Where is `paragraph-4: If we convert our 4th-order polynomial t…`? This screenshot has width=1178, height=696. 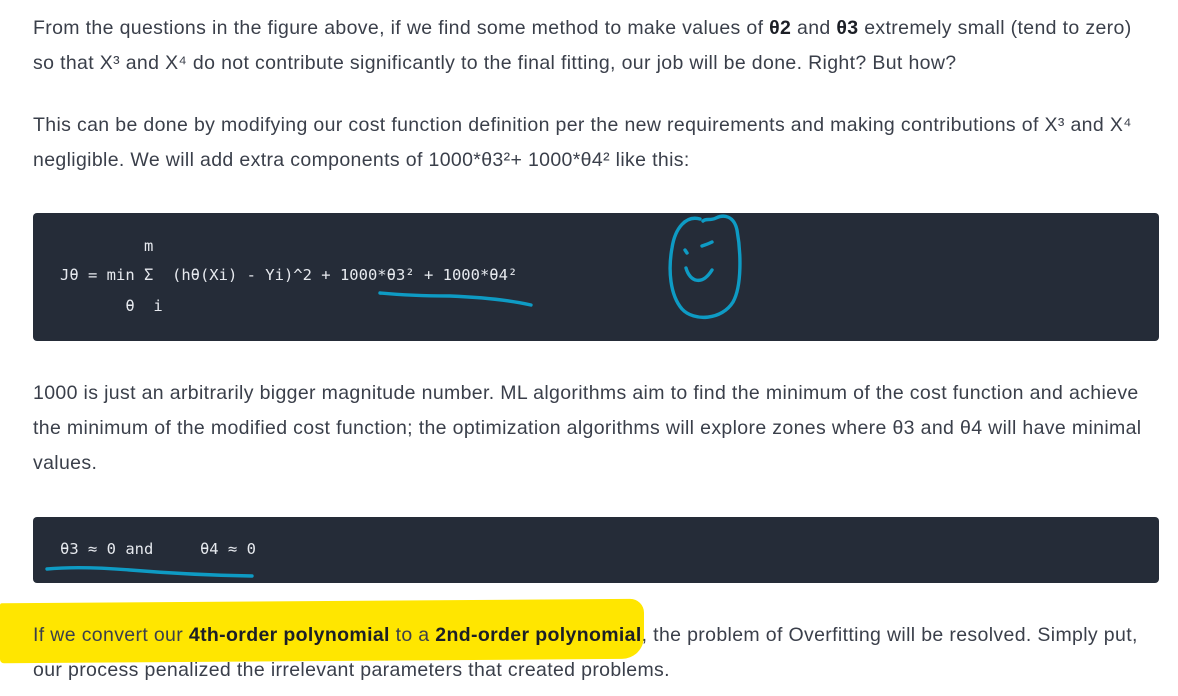 paragraph-4: If we convert our 4th-order polynomial t… is located at coordinates (595, 653).